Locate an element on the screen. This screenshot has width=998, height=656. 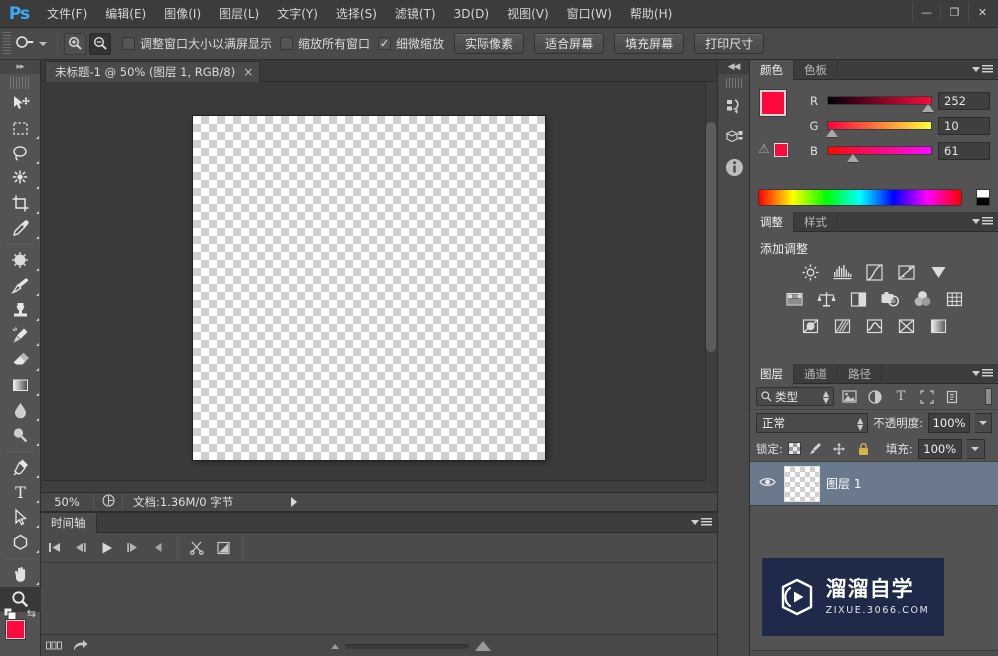
lock-position-icon is located at coordinates (839, 448).